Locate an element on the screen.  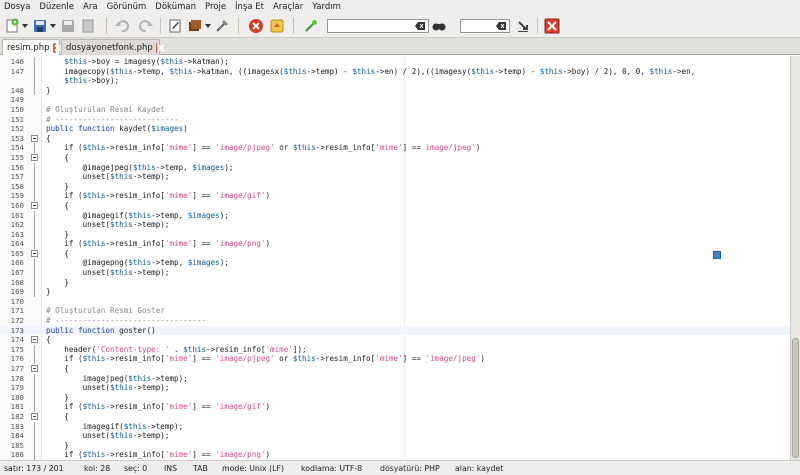
tab-dosyayonetfonk-php: dosyayonetfonk.php is located at coordinates (110, 47).